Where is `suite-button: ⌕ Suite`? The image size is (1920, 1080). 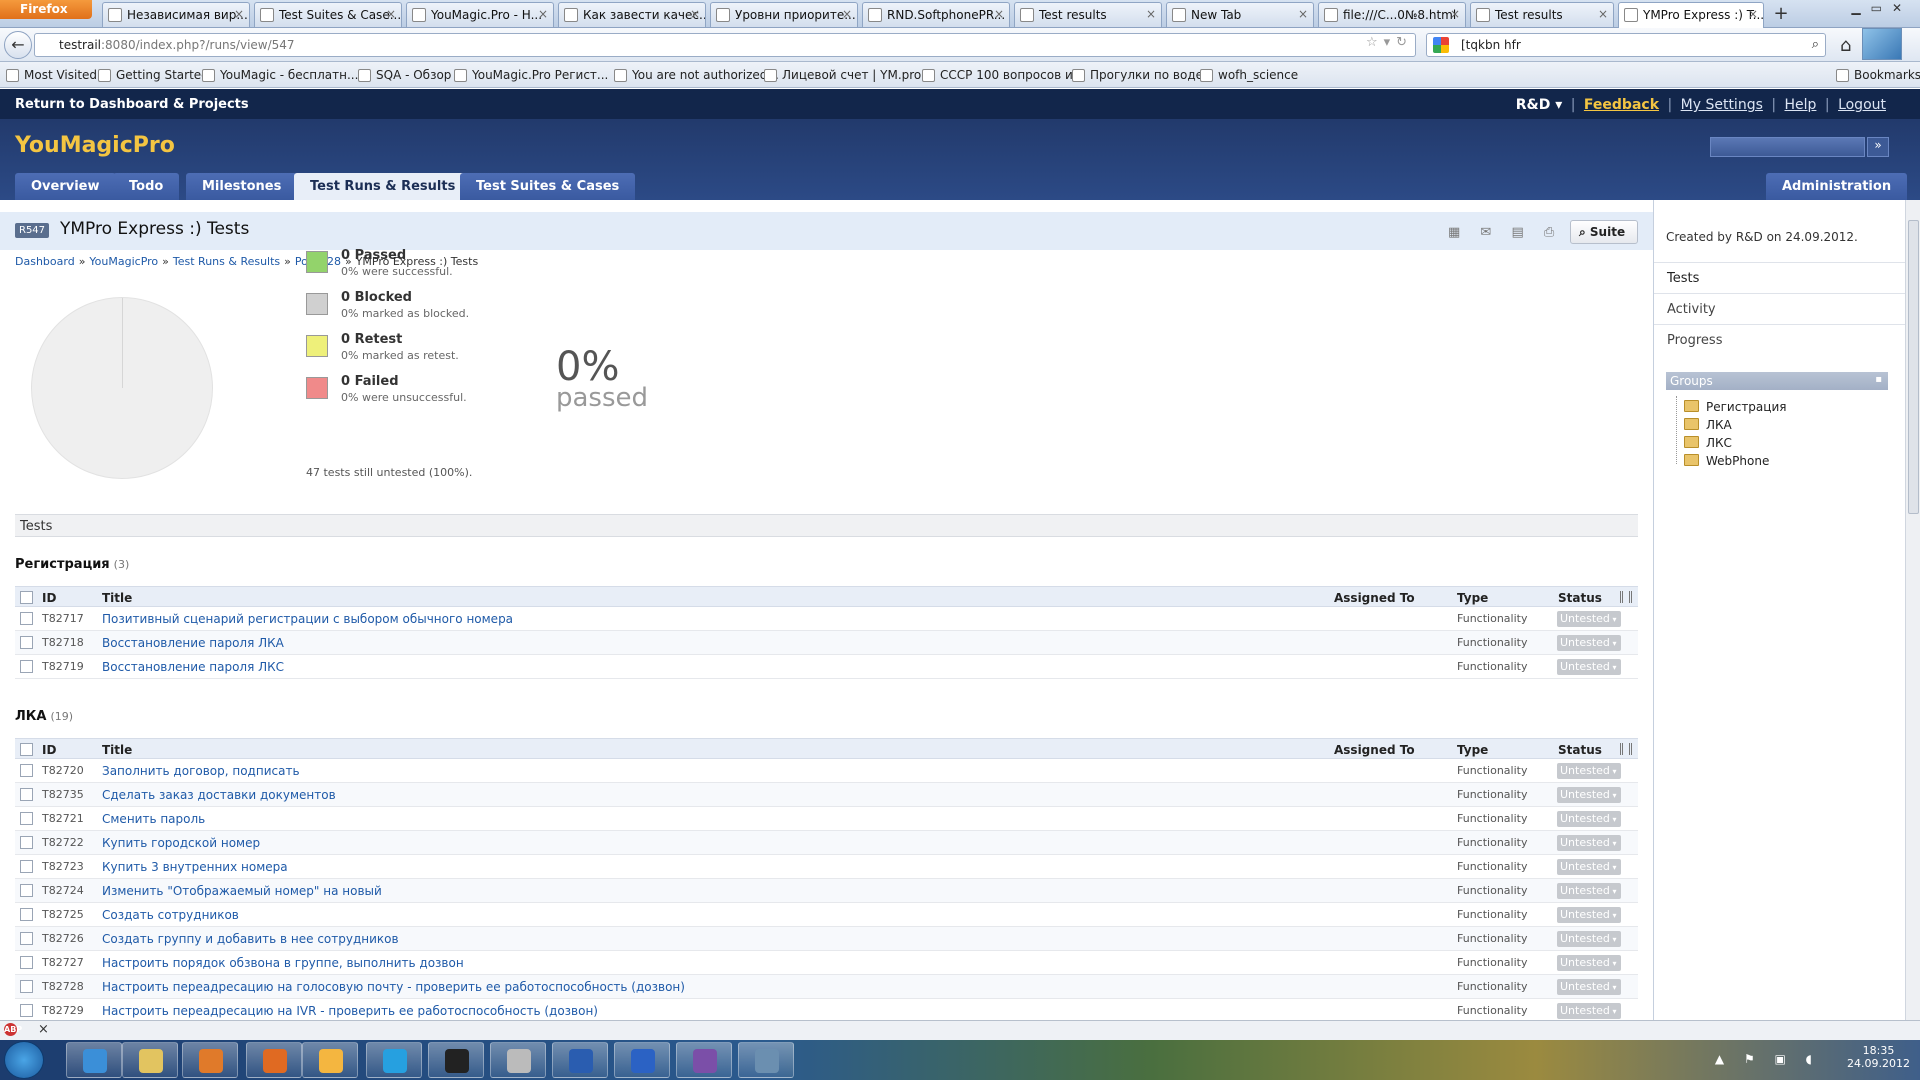
suite-button: ⌕ Suite is located at coordinates (1604, 232).